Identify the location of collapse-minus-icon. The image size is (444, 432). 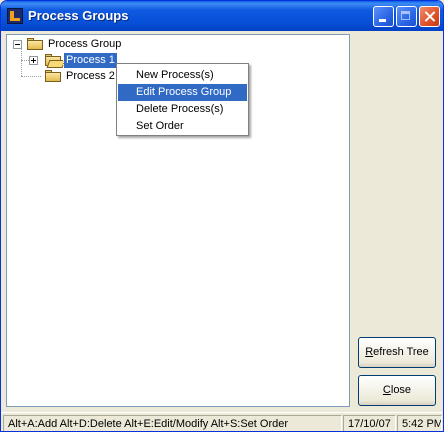
(17, 44).